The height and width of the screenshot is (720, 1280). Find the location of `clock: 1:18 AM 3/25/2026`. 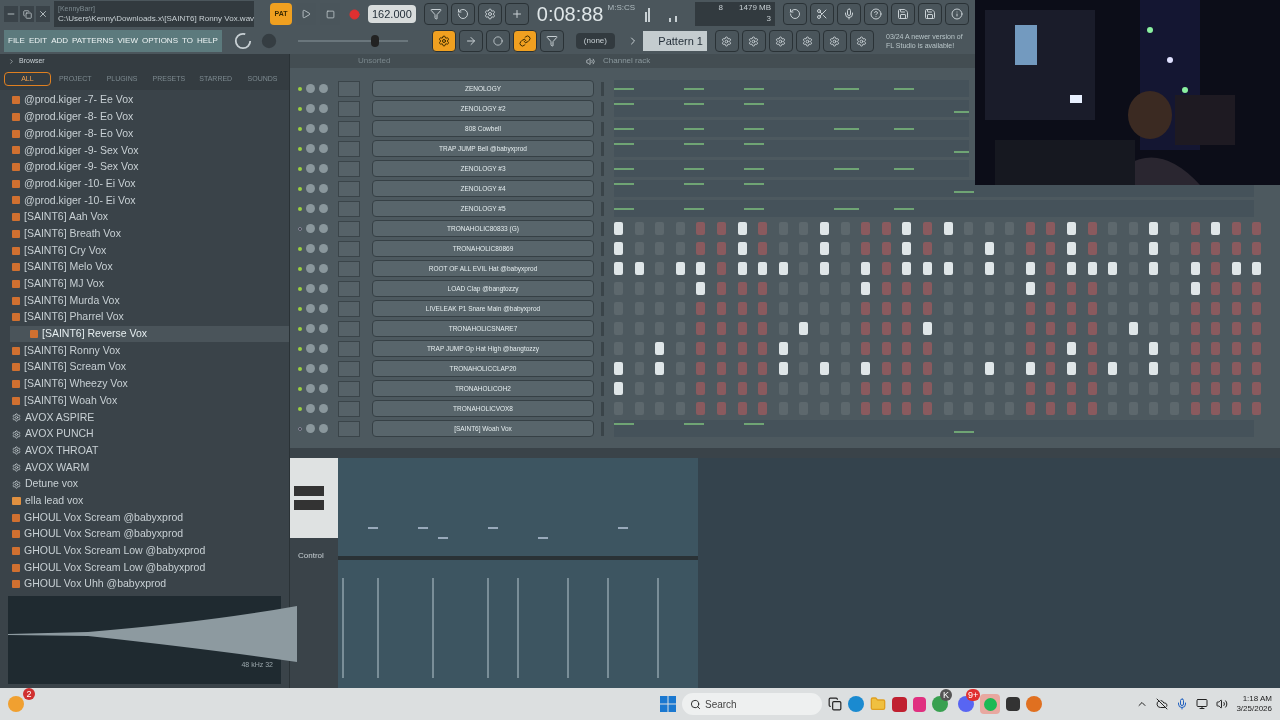

clock: 1:18 AM 3/25/2026 is located at coordinates (1254, 704).